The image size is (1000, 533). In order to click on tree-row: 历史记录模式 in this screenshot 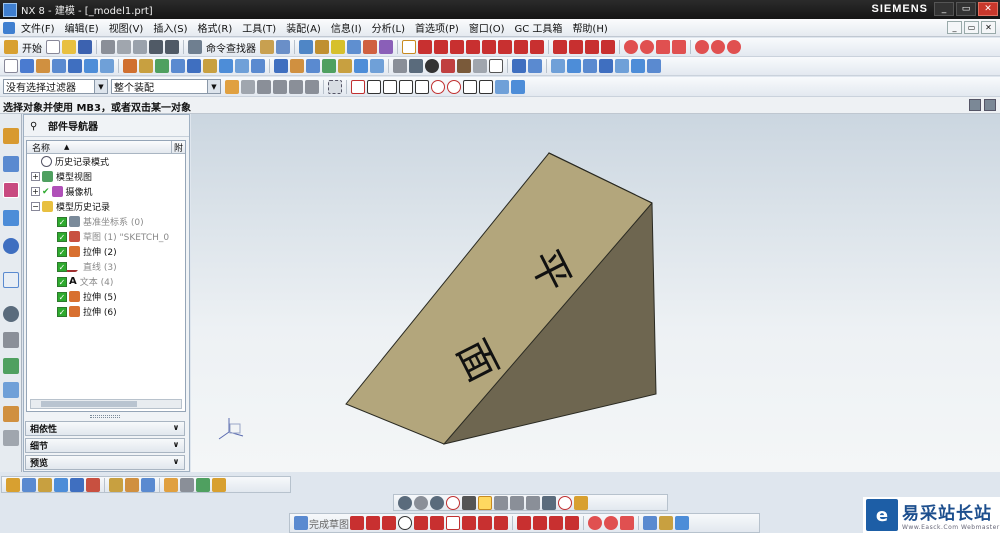, I will do `click(106, 161)`.